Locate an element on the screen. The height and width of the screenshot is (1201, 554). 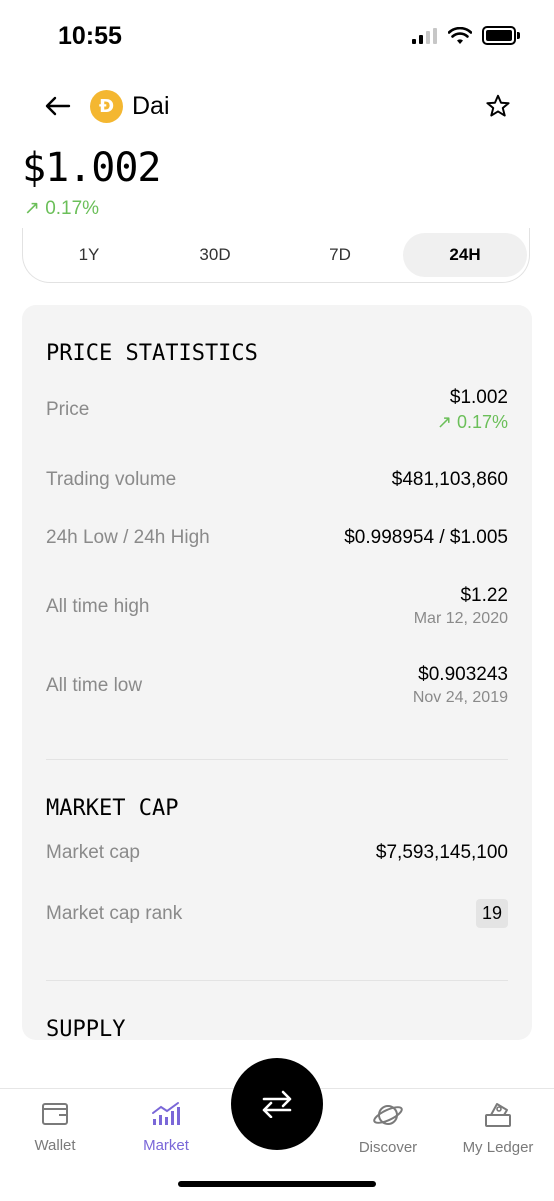
dai-symbol: Đ is located at coordinates (106, 106).